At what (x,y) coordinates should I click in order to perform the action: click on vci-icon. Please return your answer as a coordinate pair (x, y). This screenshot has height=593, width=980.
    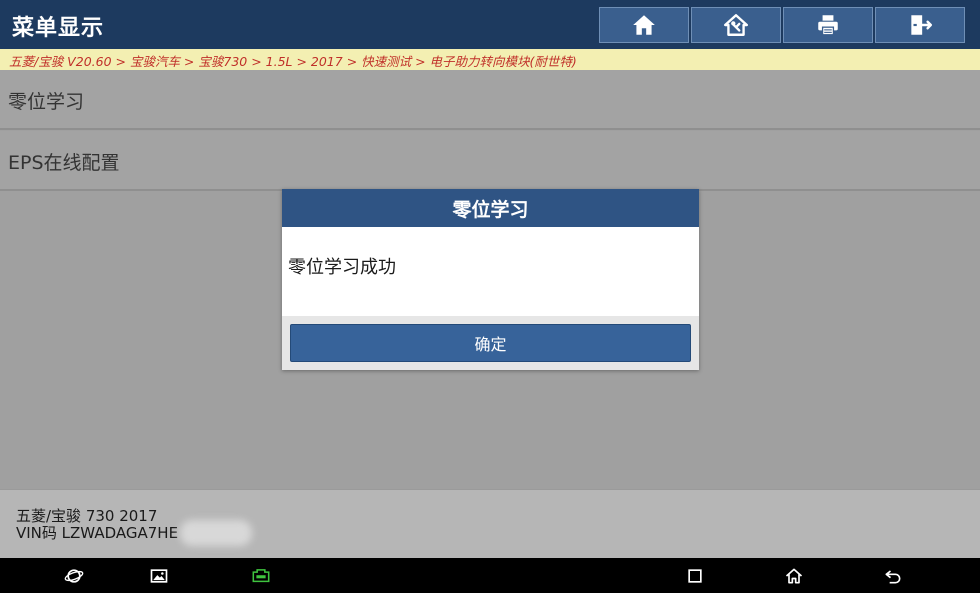
    Looking at the image, I should click on (261, 576).